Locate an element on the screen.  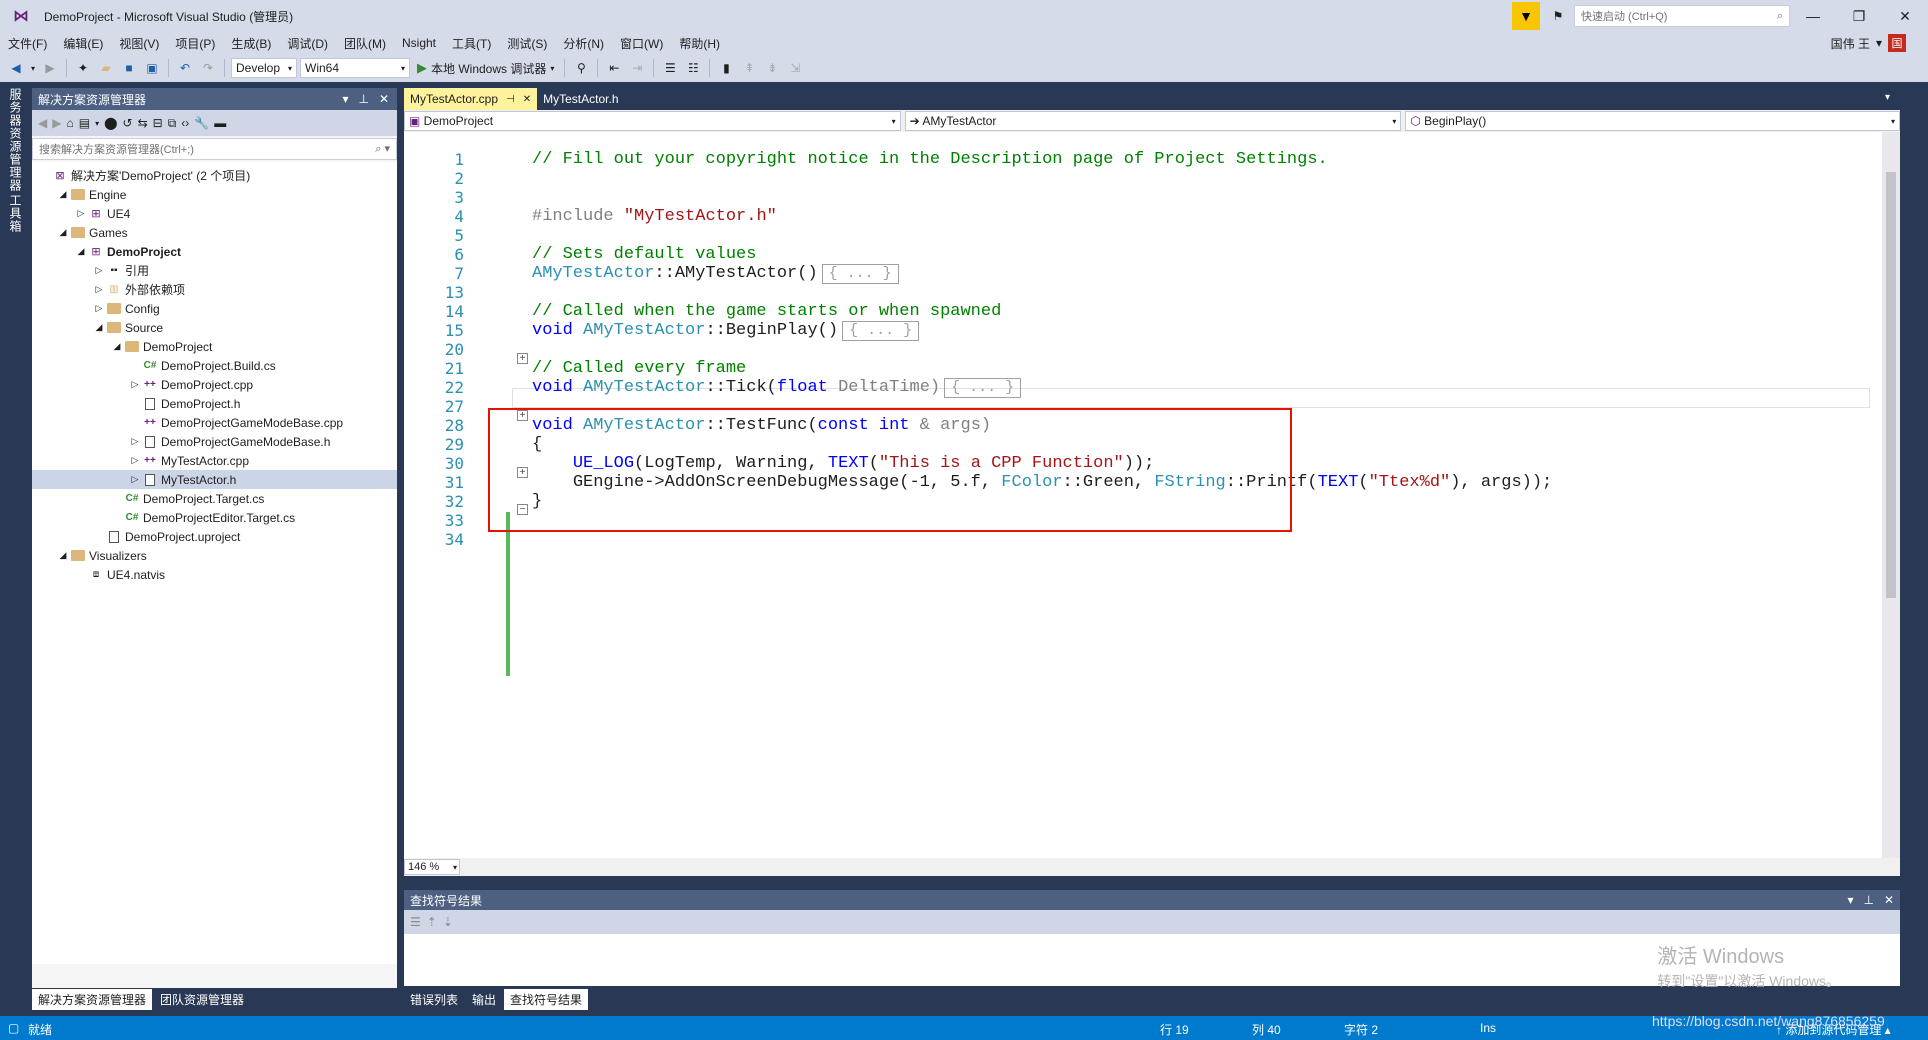
bookmark-icon: ▮ is located at coordinates (726, 68).